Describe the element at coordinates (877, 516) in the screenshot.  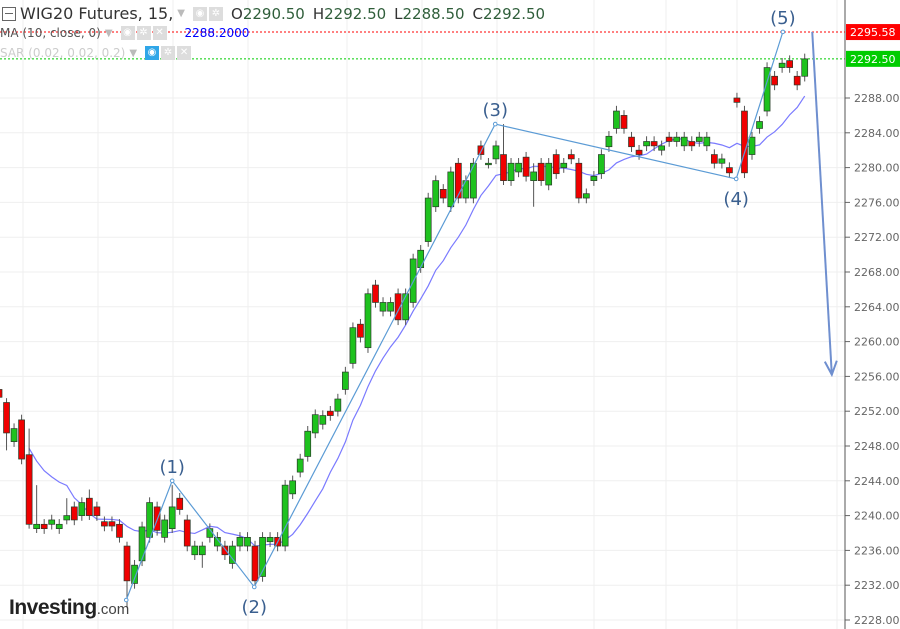
I see `y-tick-label: 2240.00` at that location.